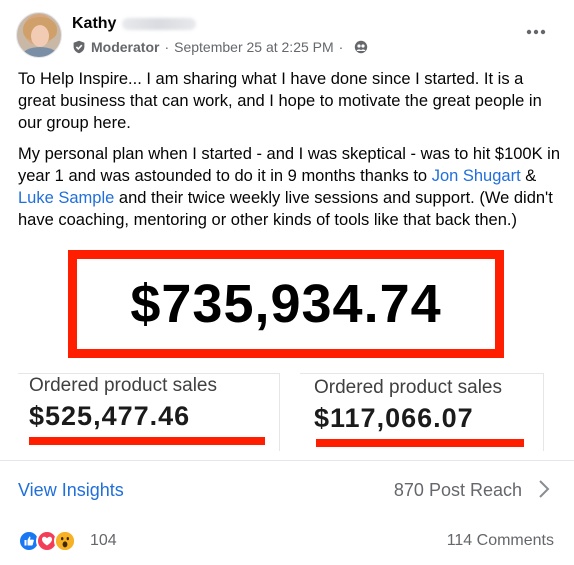 The height and width of the screenshot is (565, 574). I want to click on insights-bar: View Insights 870 Post Reach, so click(287, 489).